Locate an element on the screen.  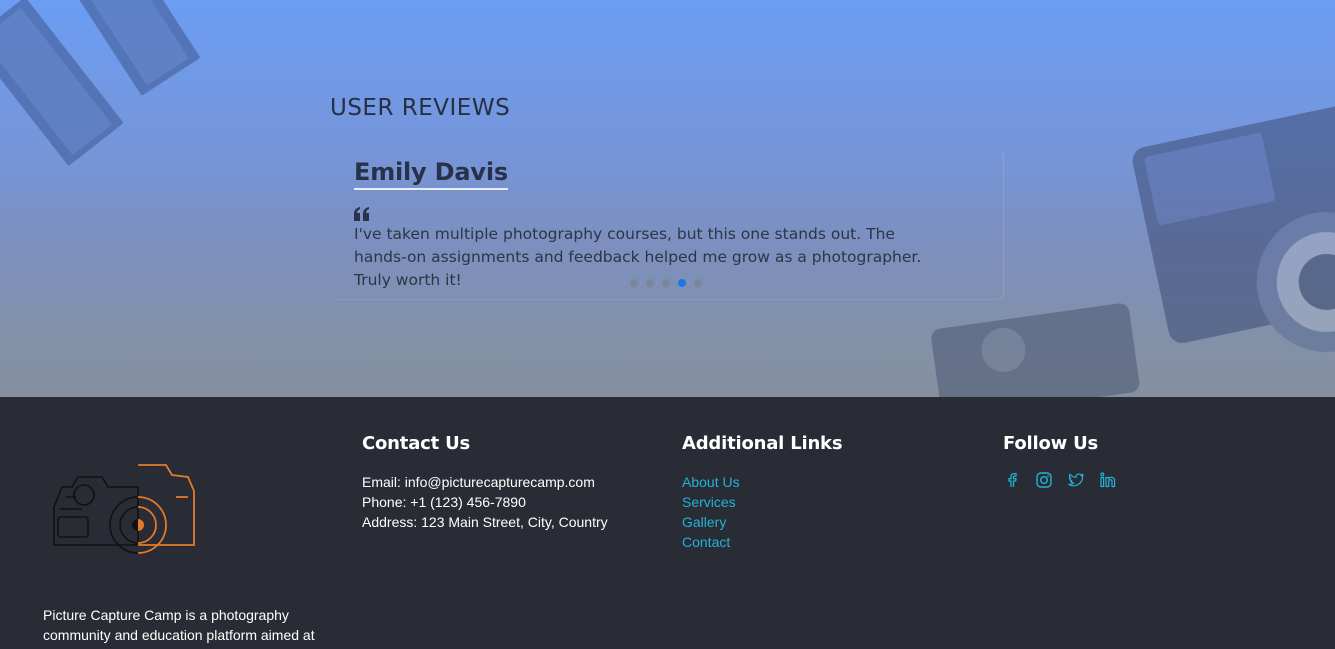
reviewer-name: Emily Davis is located at coordinates (431, 174).